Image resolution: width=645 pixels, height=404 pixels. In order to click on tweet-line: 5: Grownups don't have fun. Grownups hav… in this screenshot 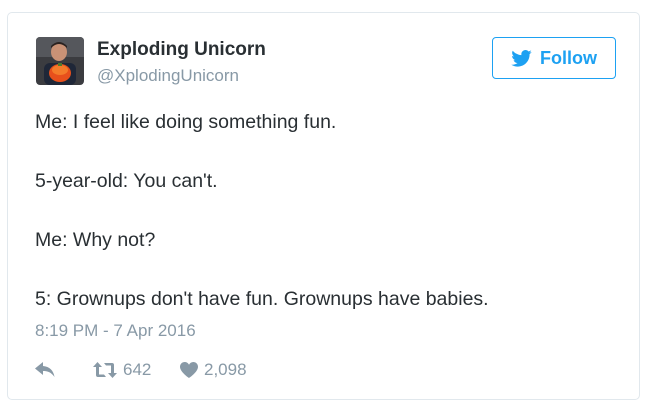, I will do `click(262, 299)`.